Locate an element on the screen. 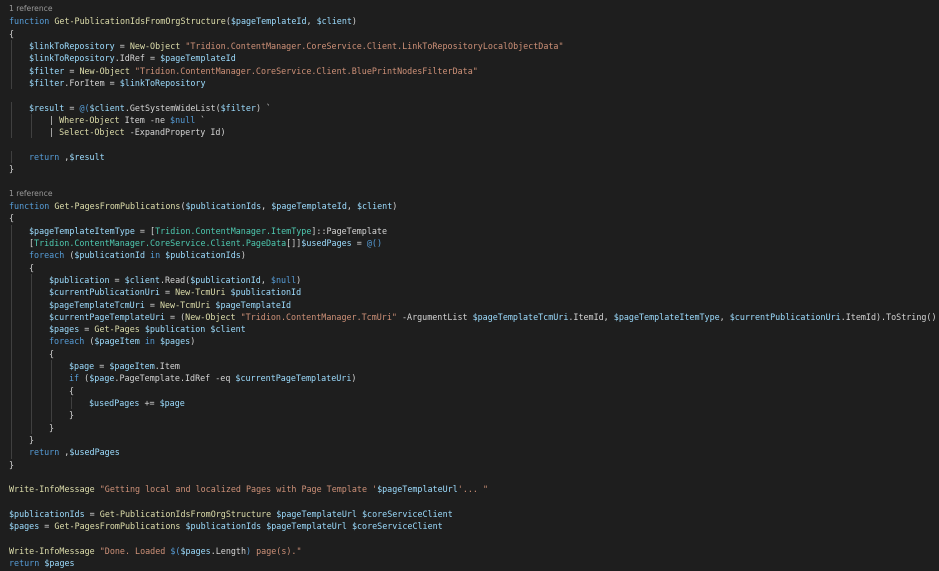  code-line: return ,$result is located at coordinates (474, 157).